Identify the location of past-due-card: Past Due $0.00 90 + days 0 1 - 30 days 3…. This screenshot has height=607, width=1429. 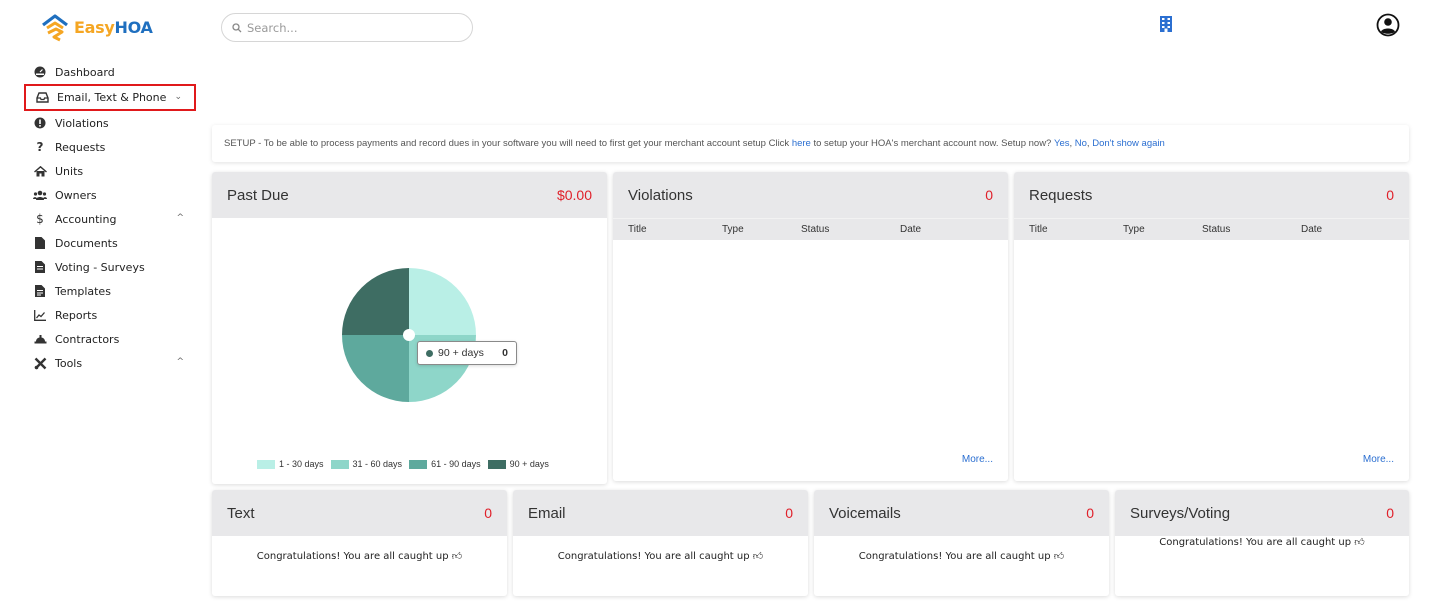
(409, 328).